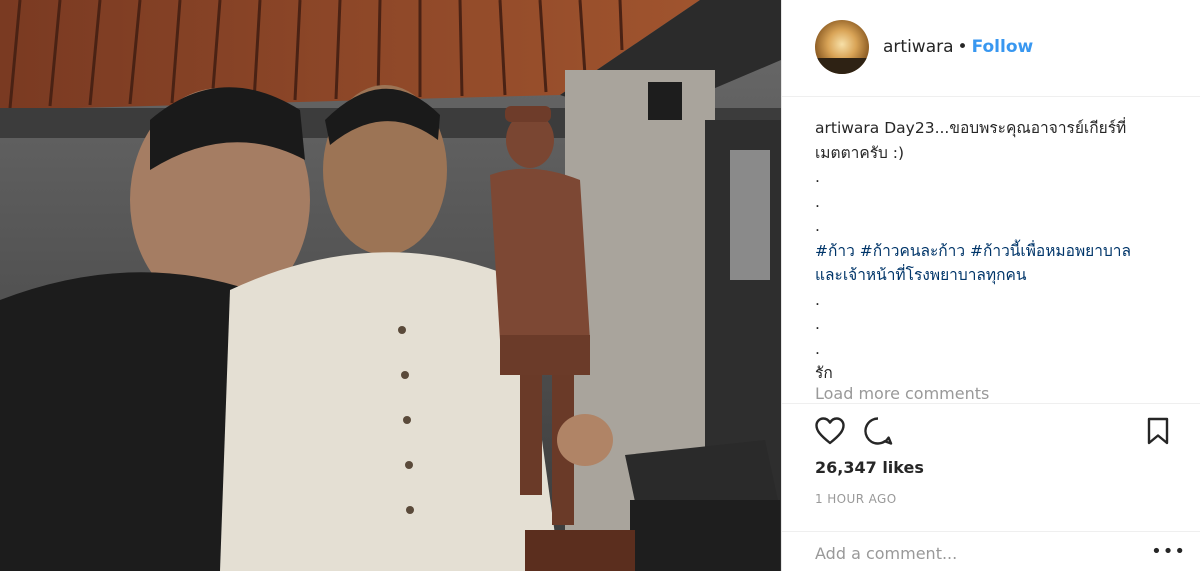 The width and height of the screenshot is (1200, 572). I want to click on caption-hashtag-cont: และเจ้าหน้าที่โรงพยาบาลทุกคน, so click(1000, 275).